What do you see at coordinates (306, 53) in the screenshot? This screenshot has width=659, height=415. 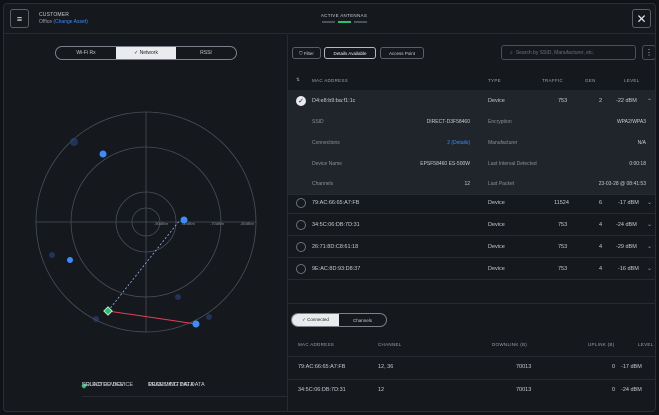 I see `filter-button: ⛉ Filter` at bounding box center [306, 53].